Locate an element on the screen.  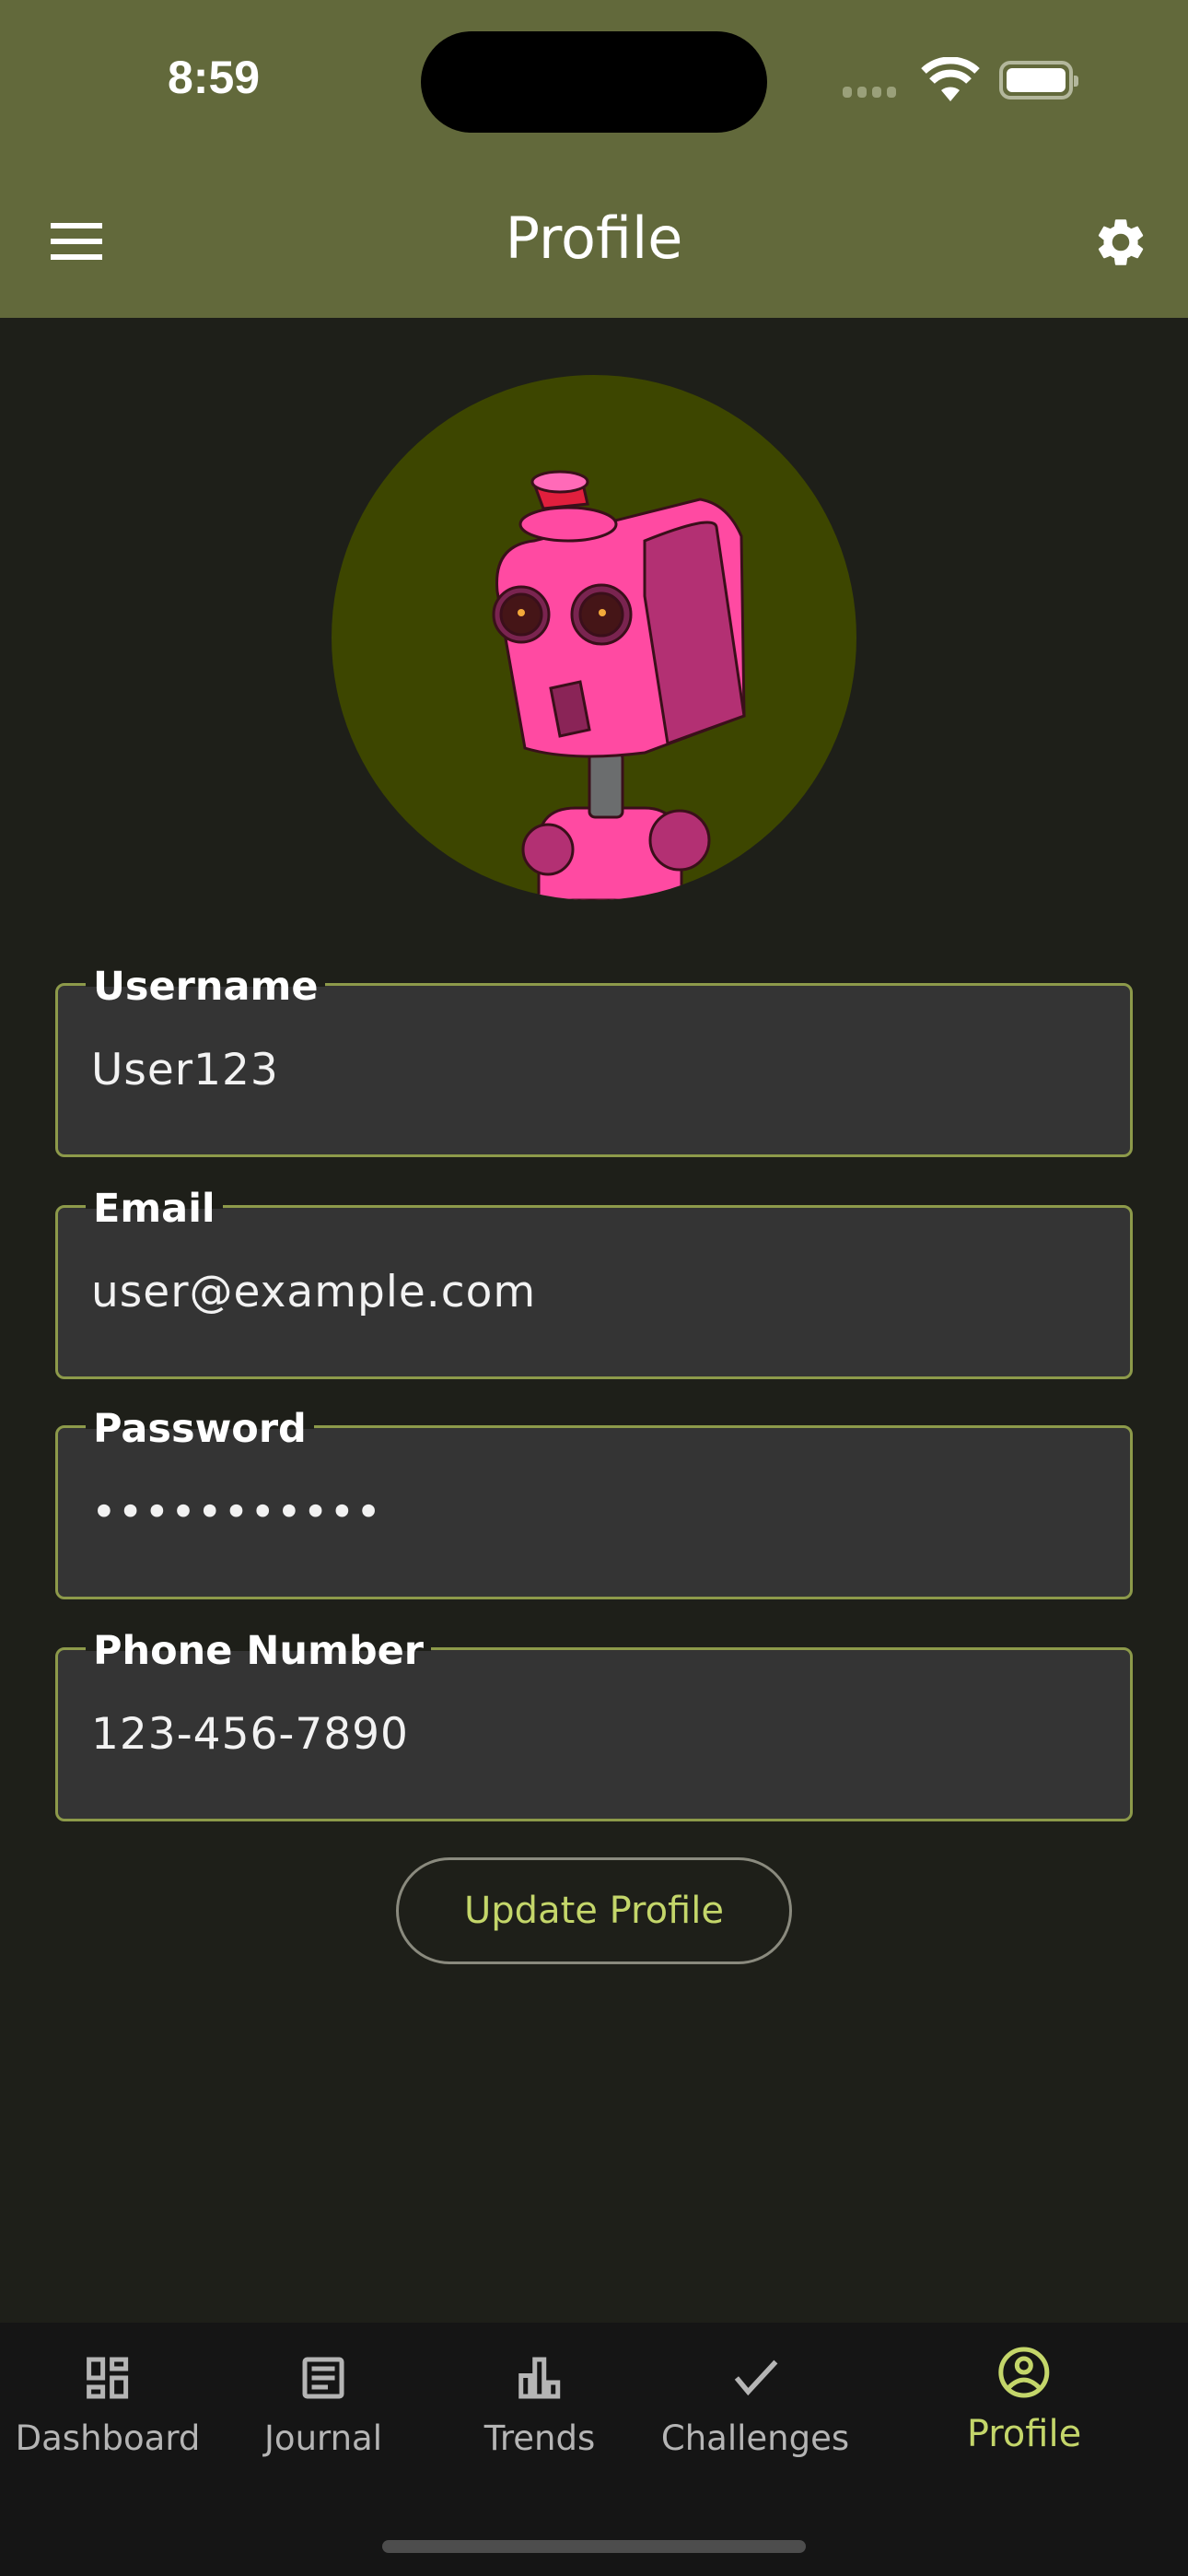
nav-label-trends: Trends is located at coordinates (539, 2438).